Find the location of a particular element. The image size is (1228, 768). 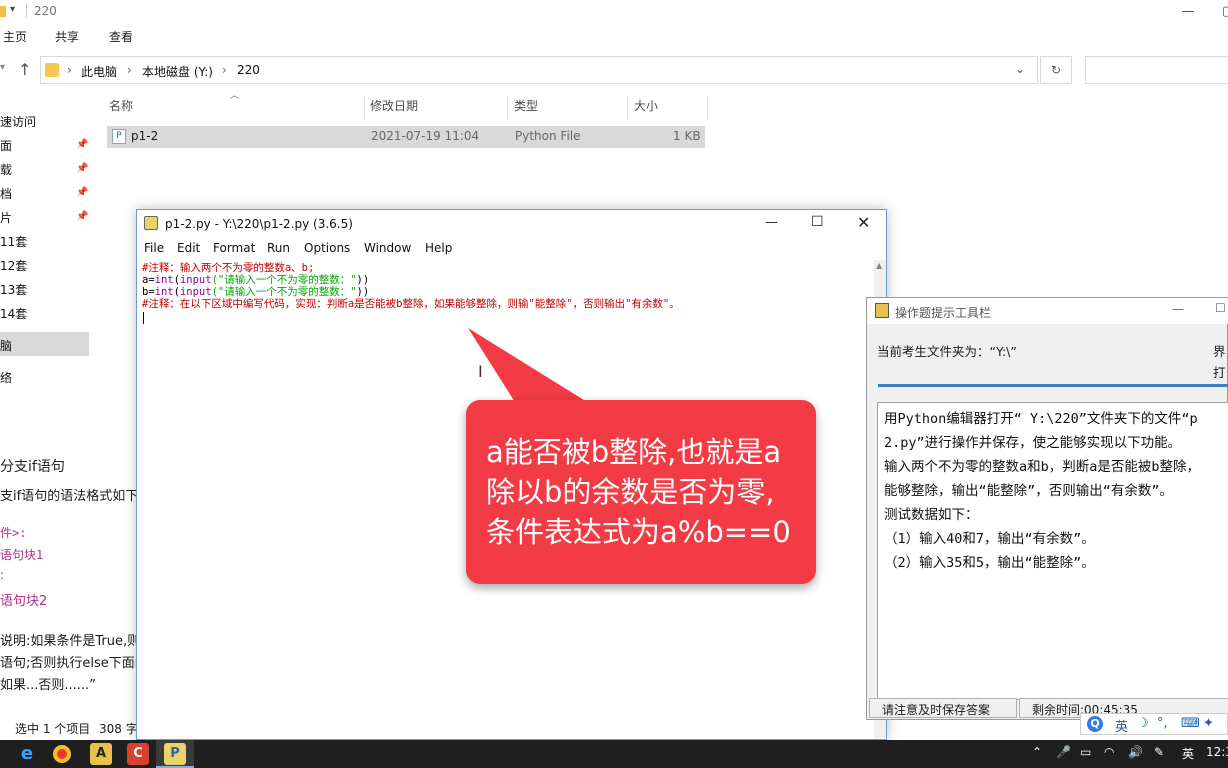

input-language: 英 is located at coordinates (1188, 753).